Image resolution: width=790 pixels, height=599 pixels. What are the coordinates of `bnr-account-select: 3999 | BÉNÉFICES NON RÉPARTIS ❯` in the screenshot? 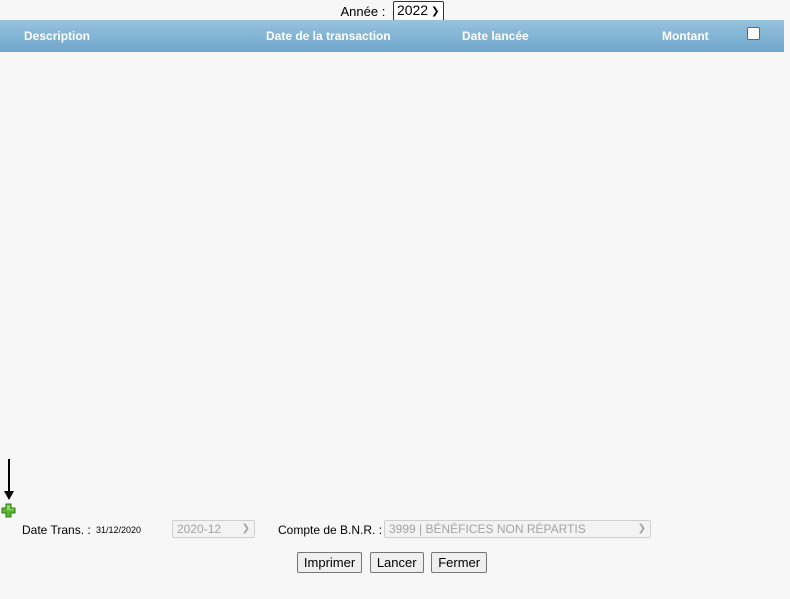 It's located at (517, 529).